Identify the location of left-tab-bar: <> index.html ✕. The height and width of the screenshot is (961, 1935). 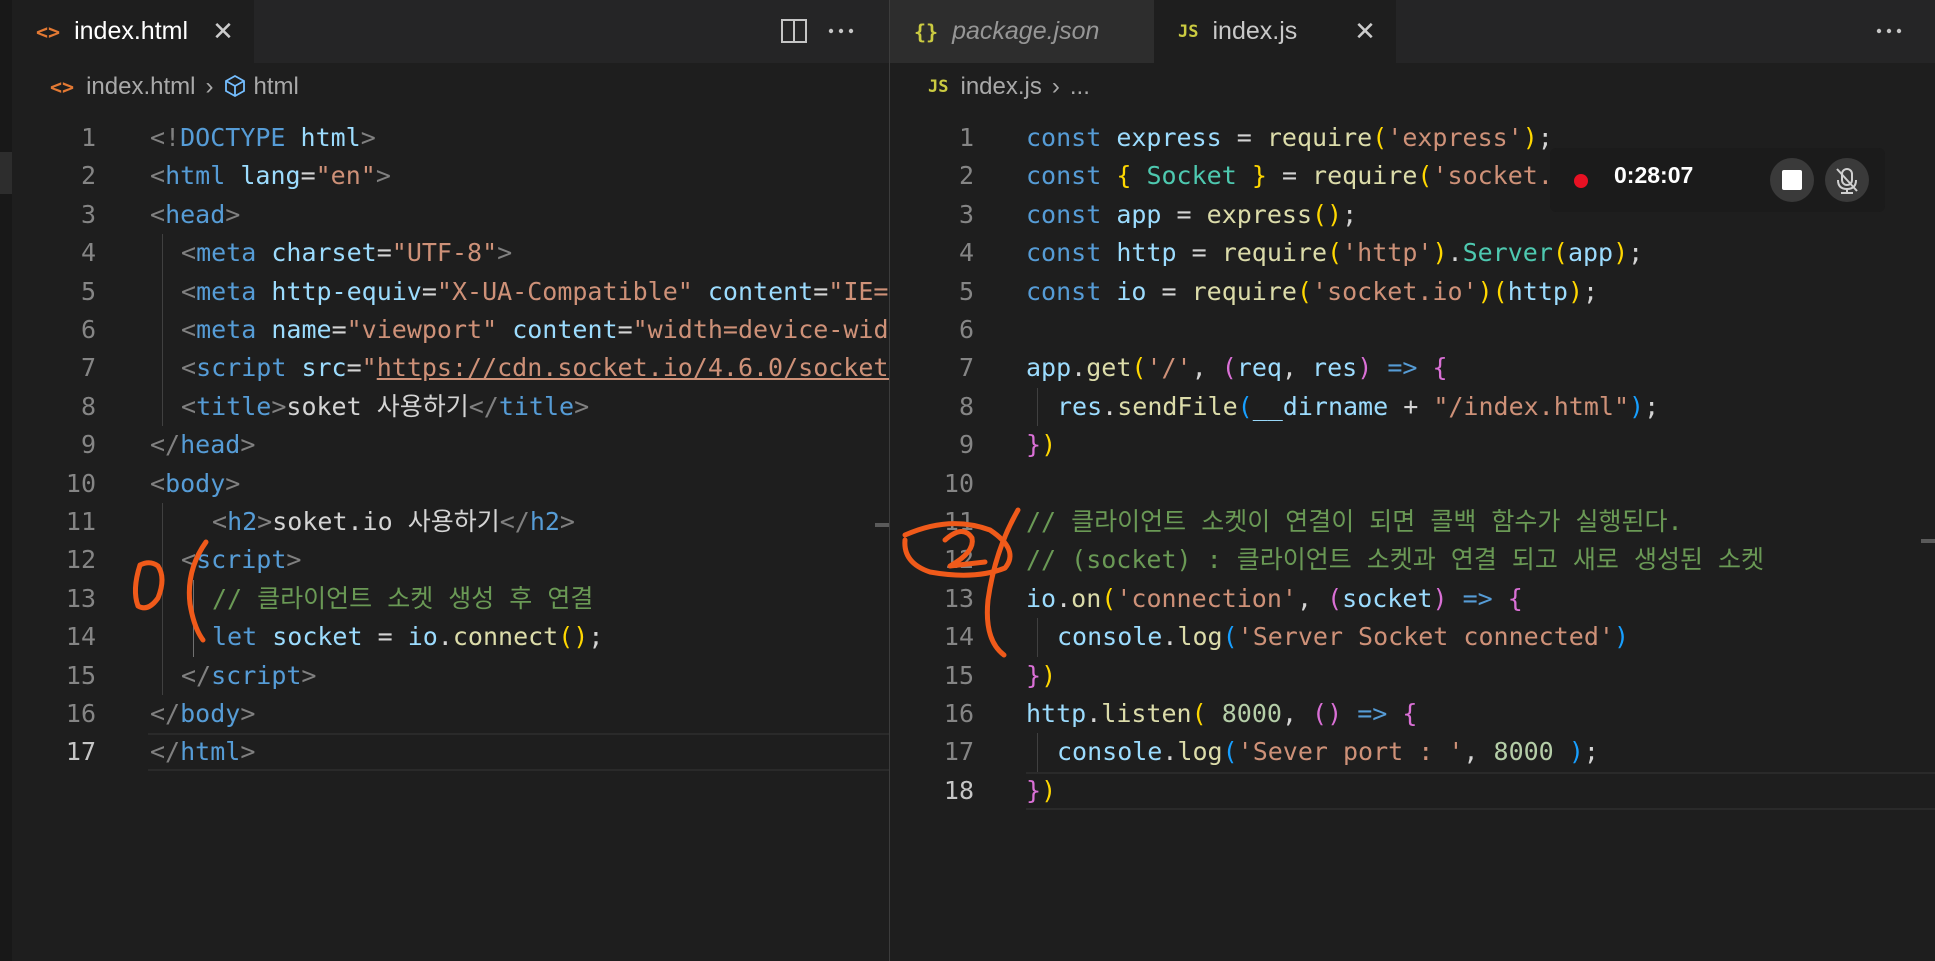
(450, 31).